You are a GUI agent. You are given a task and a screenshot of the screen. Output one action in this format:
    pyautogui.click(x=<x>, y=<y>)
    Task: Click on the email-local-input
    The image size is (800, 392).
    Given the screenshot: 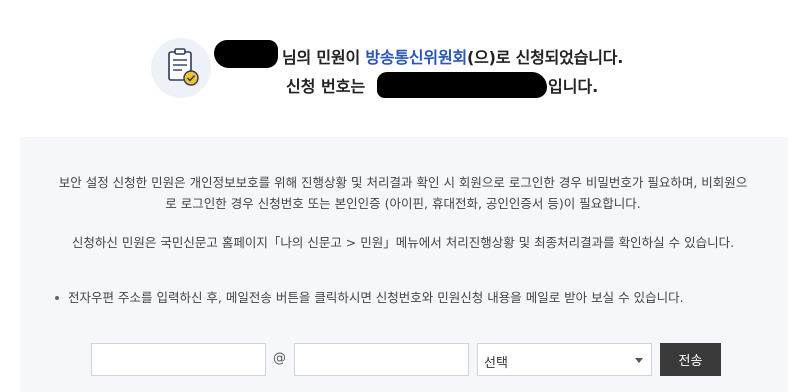 What is the action you would take?
    pyautogui.click(x=178, y=359)
    